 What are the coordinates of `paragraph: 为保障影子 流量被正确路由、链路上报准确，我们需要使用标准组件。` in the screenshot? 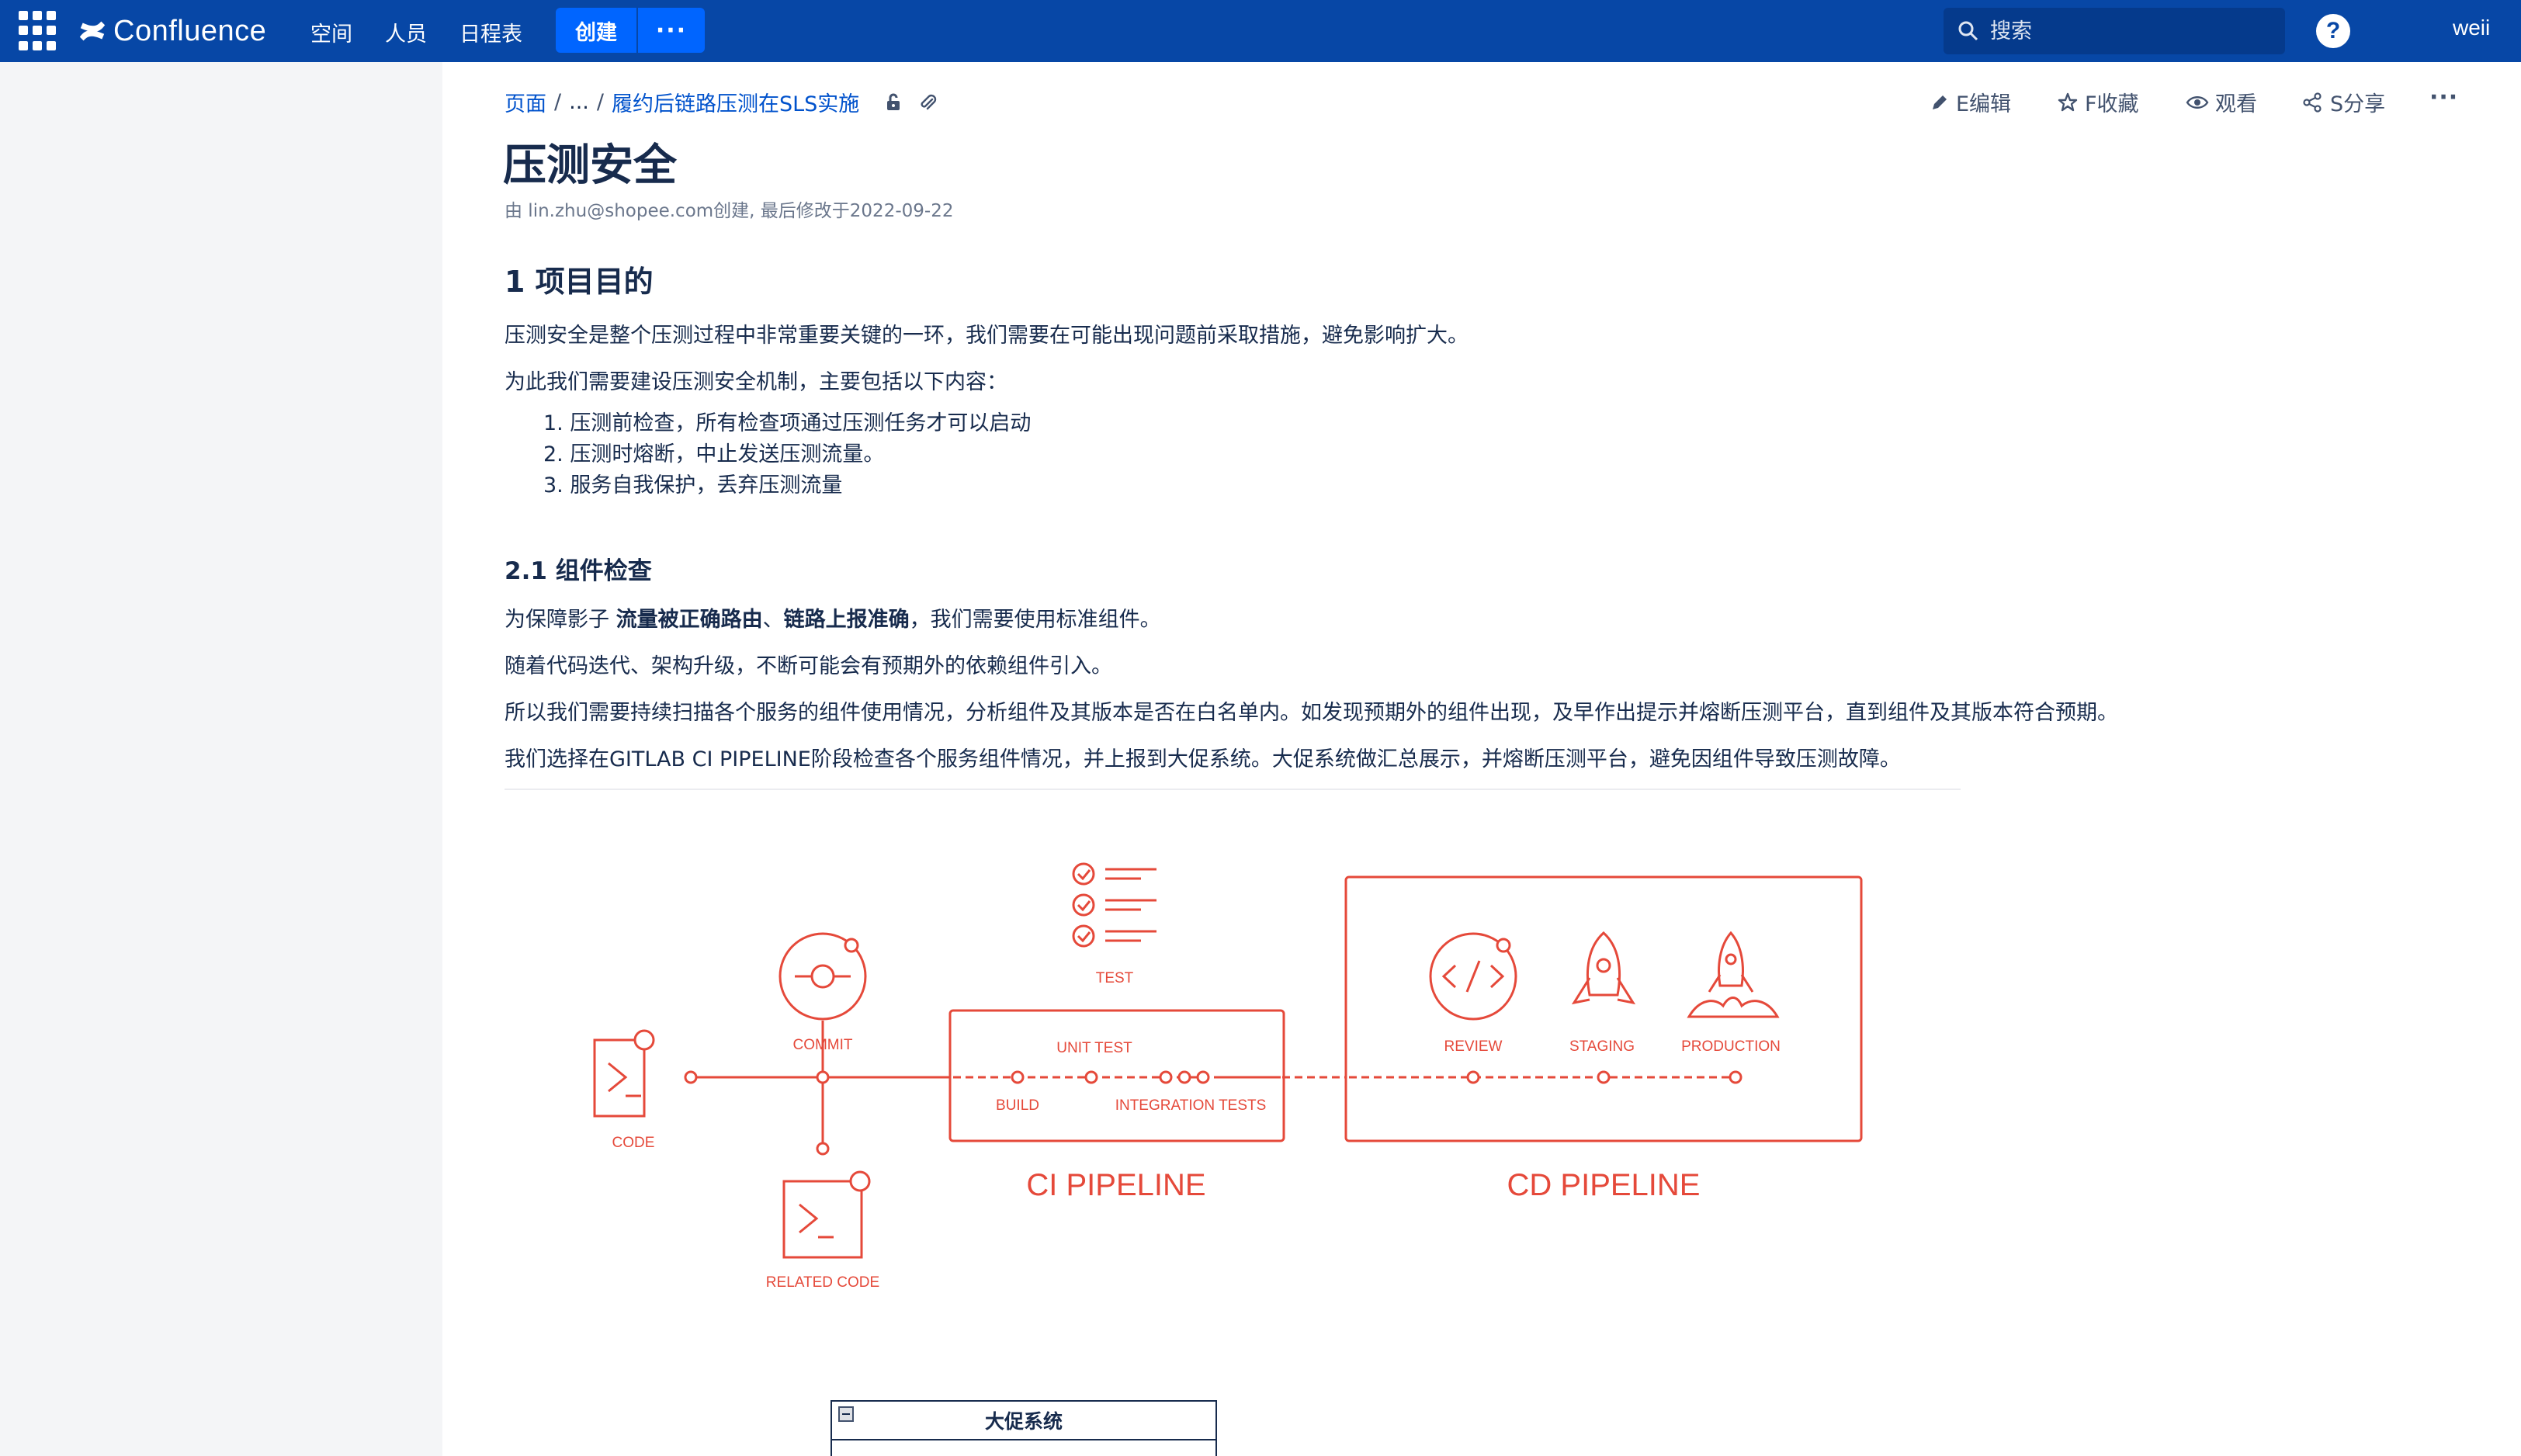 It's located at (833, 617).